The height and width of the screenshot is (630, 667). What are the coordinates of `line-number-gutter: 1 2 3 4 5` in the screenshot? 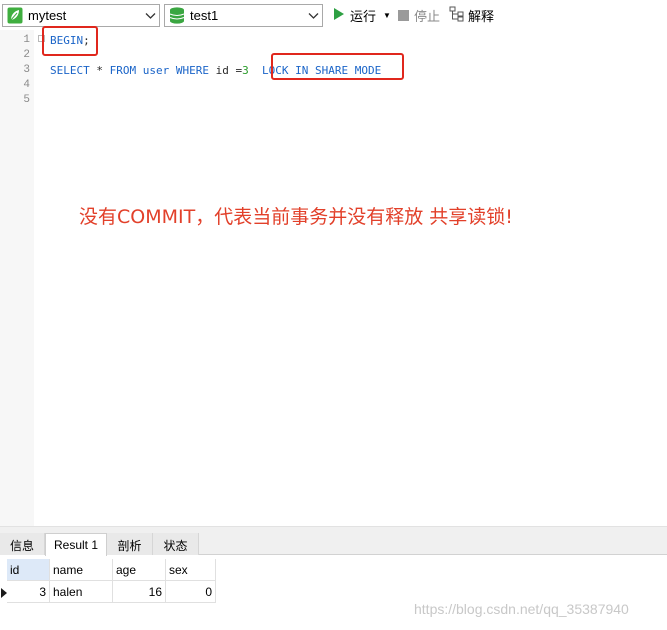 It's located at (17, 278).